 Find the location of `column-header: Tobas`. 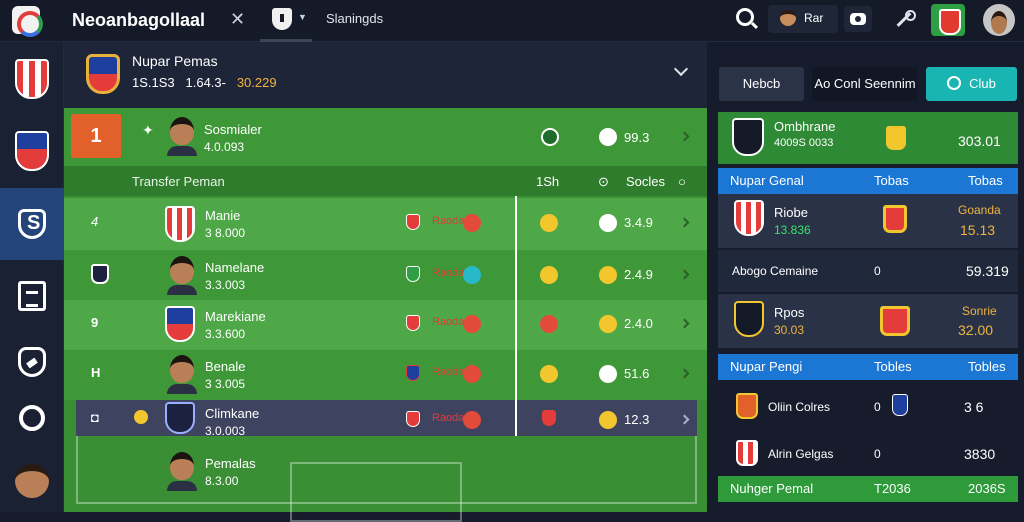

column-header: Tobas is located at coordinates (891, 180).